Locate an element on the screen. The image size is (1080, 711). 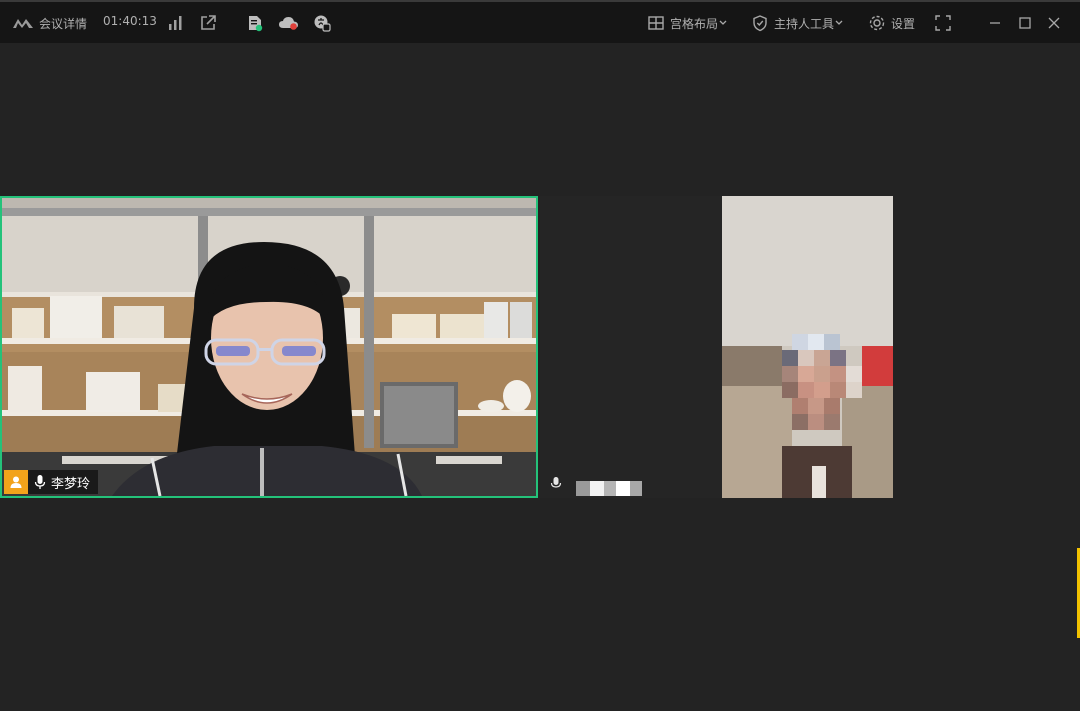
host-user-icon is located at coordinates (16, 482).